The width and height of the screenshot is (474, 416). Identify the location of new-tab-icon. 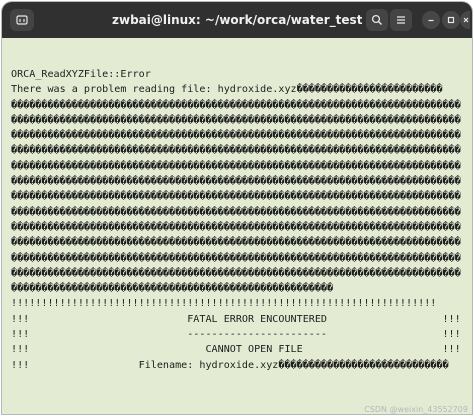
(22, 20).